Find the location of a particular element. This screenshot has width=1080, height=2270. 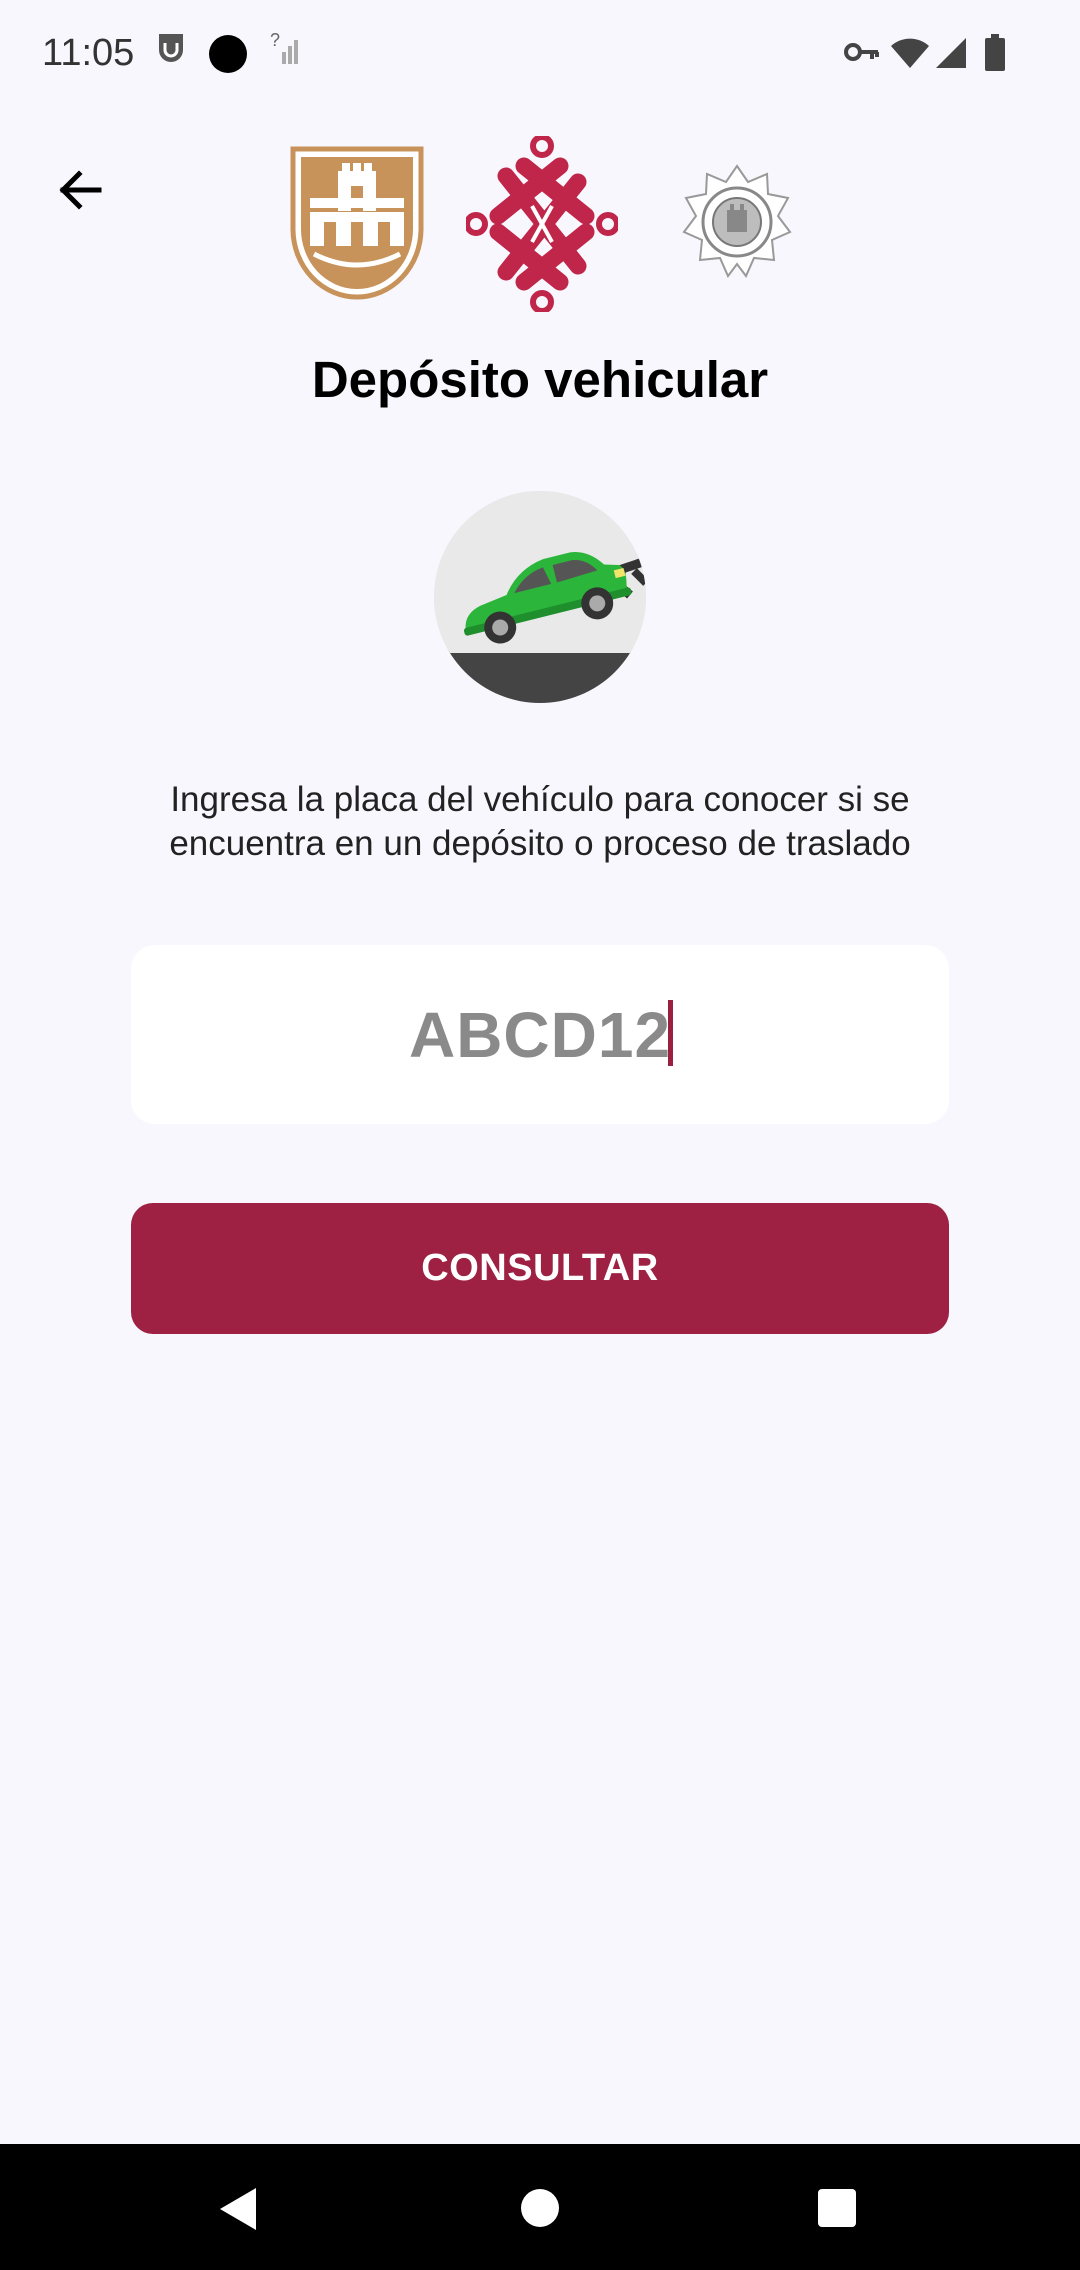

plate-input is located at coordinates (540, 1034).